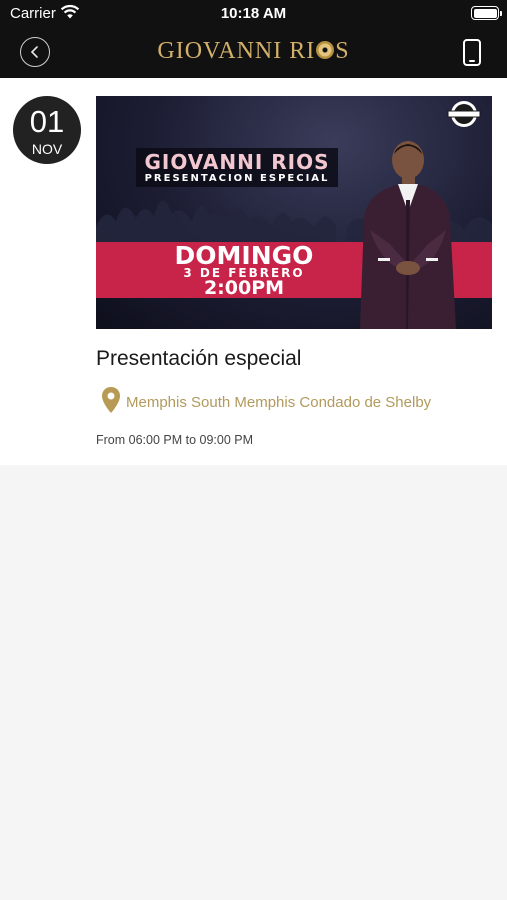 This screenshot has width=507, height=900. I want to click on status-time: 10:18 AM, so click(253, 13).